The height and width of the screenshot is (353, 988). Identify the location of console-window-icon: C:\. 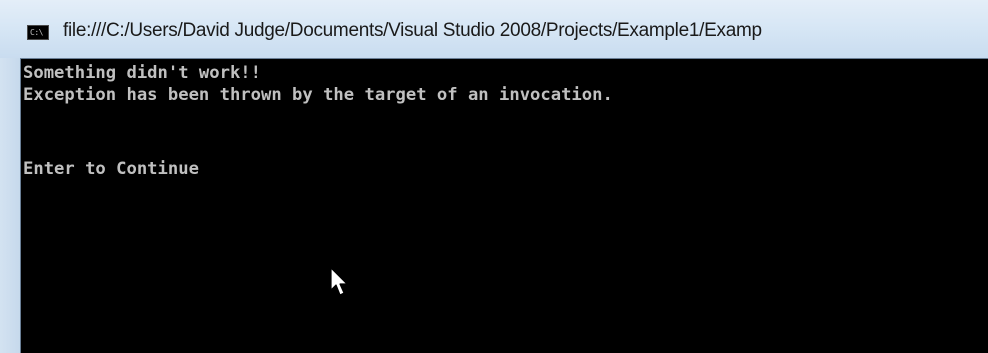
(38, 32).